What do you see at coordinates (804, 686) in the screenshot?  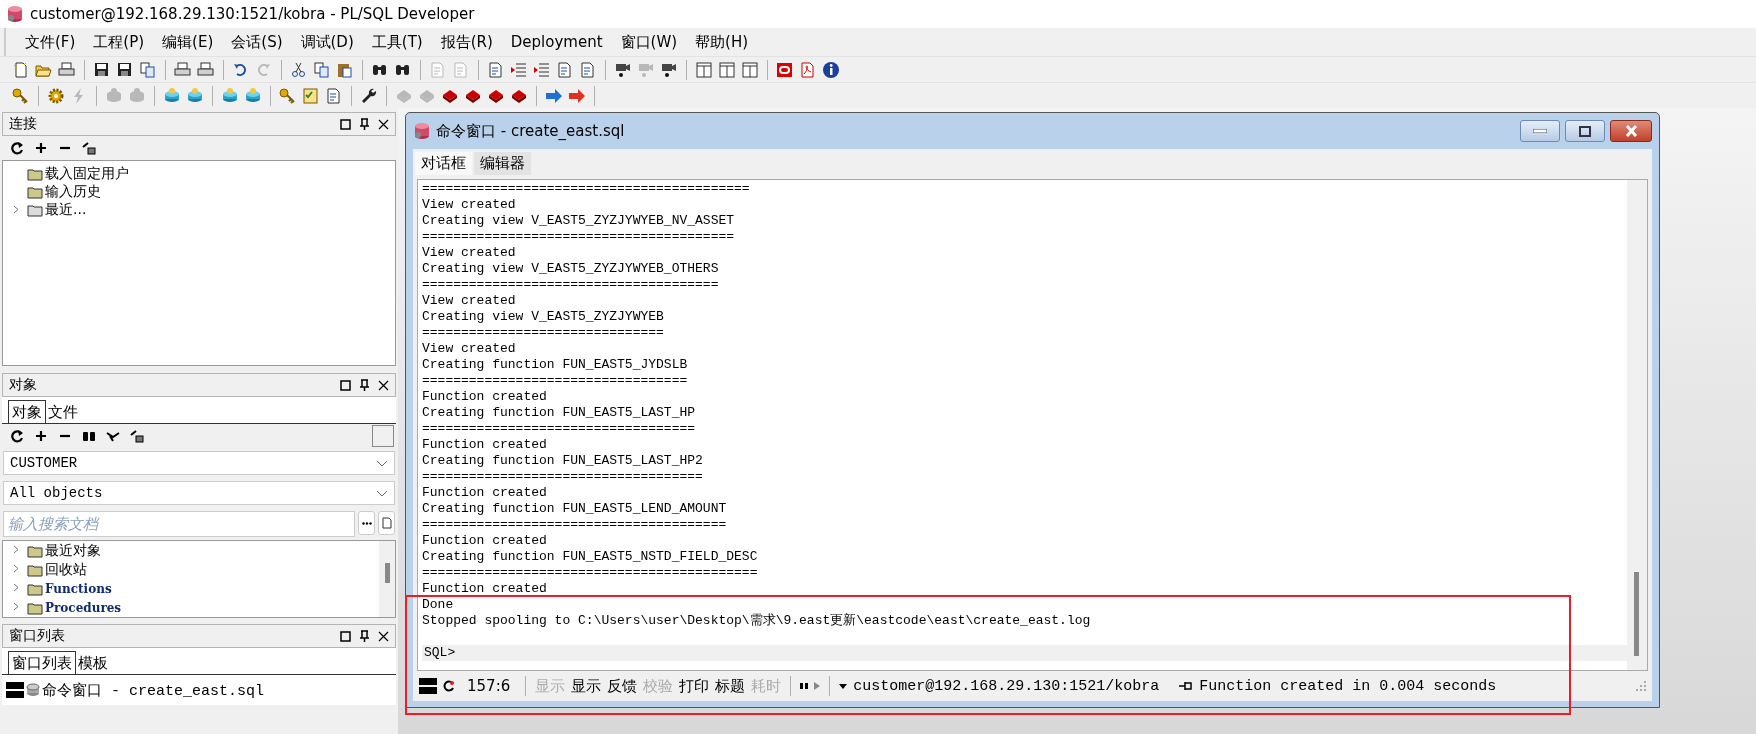 I see `pause-icon` at bounding box center [804, 686].